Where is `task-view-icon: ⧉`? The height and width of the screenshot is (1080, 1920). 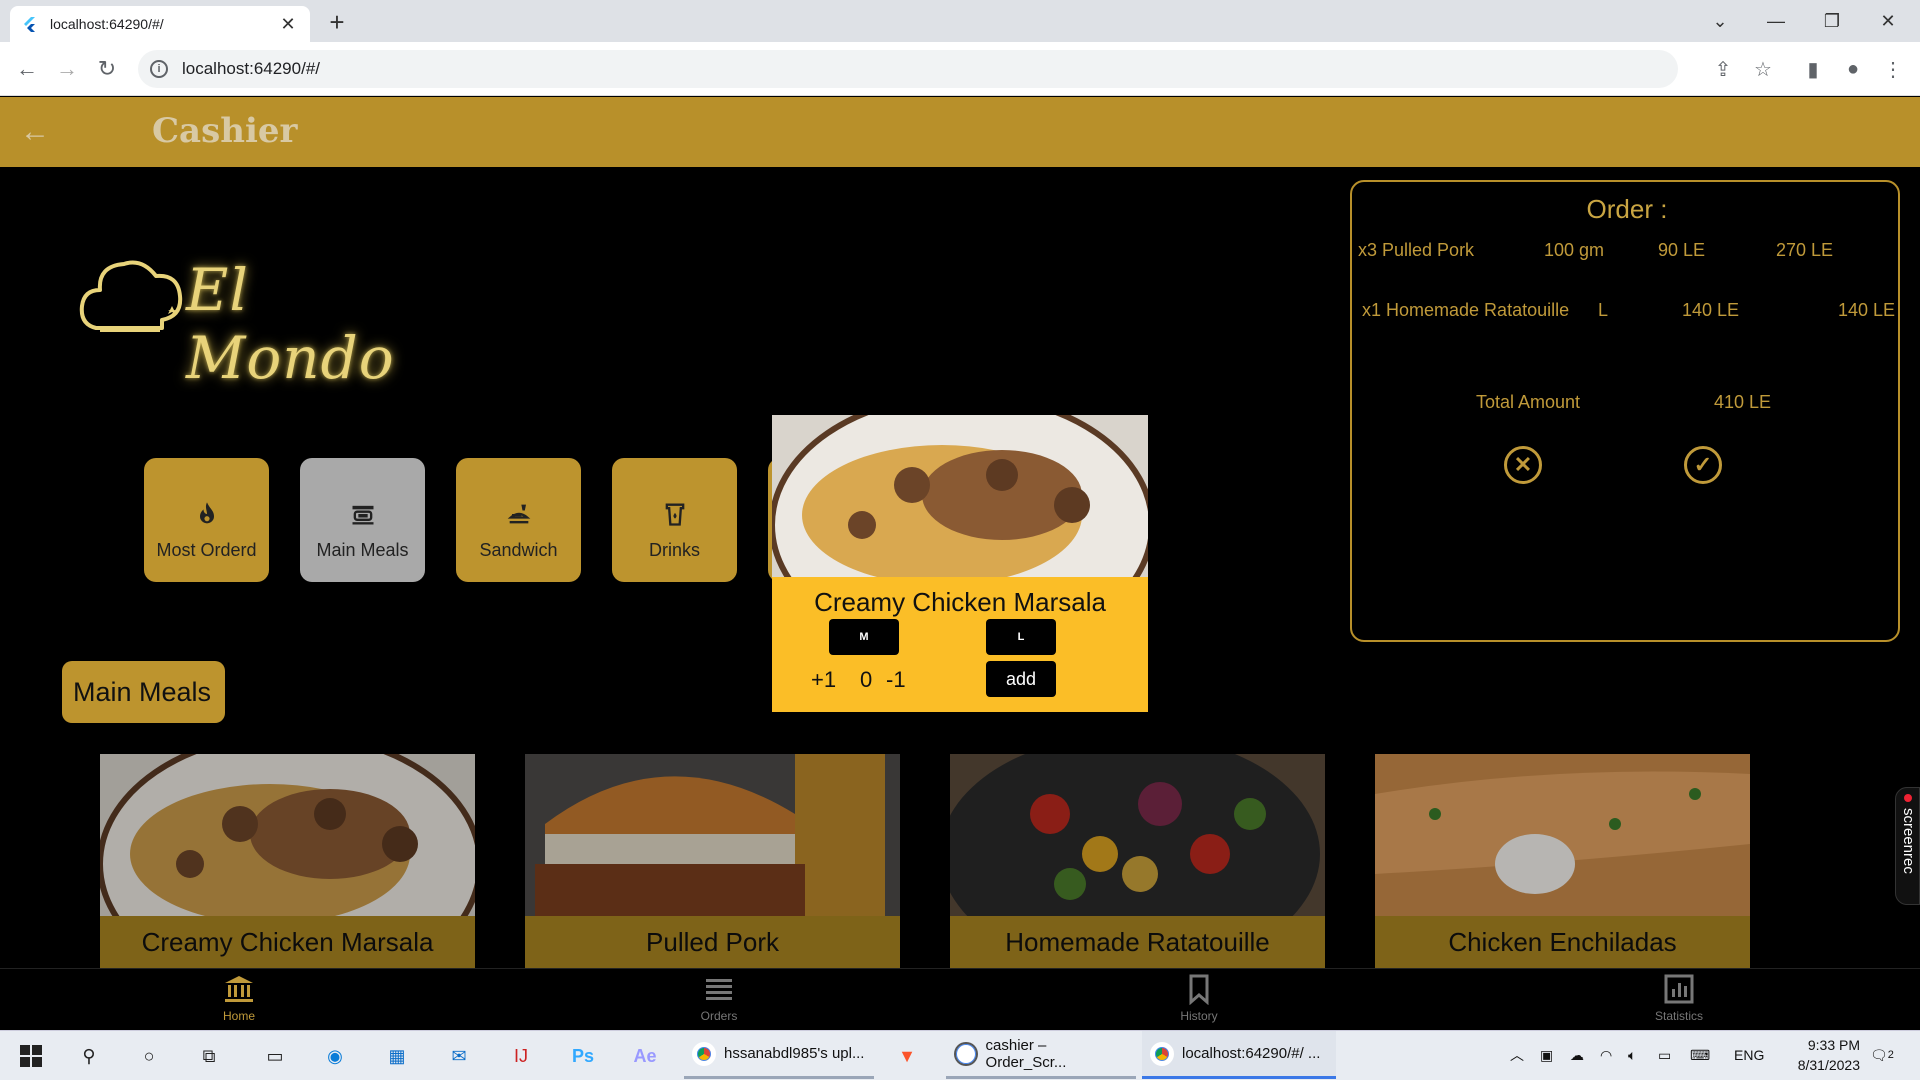
task-view-icon: ⧉ is located at coordinates (209, 1056).